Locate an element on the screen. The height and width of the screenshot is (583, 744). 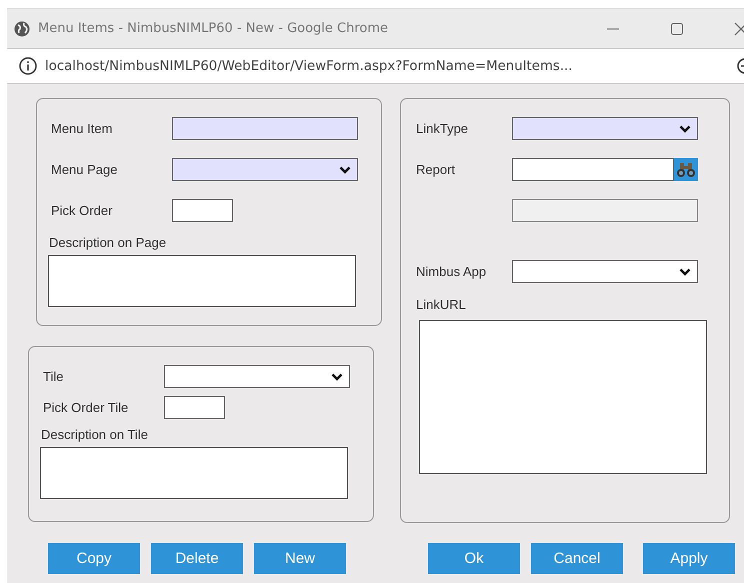
action-button: New is located at coordinates (300, 558).